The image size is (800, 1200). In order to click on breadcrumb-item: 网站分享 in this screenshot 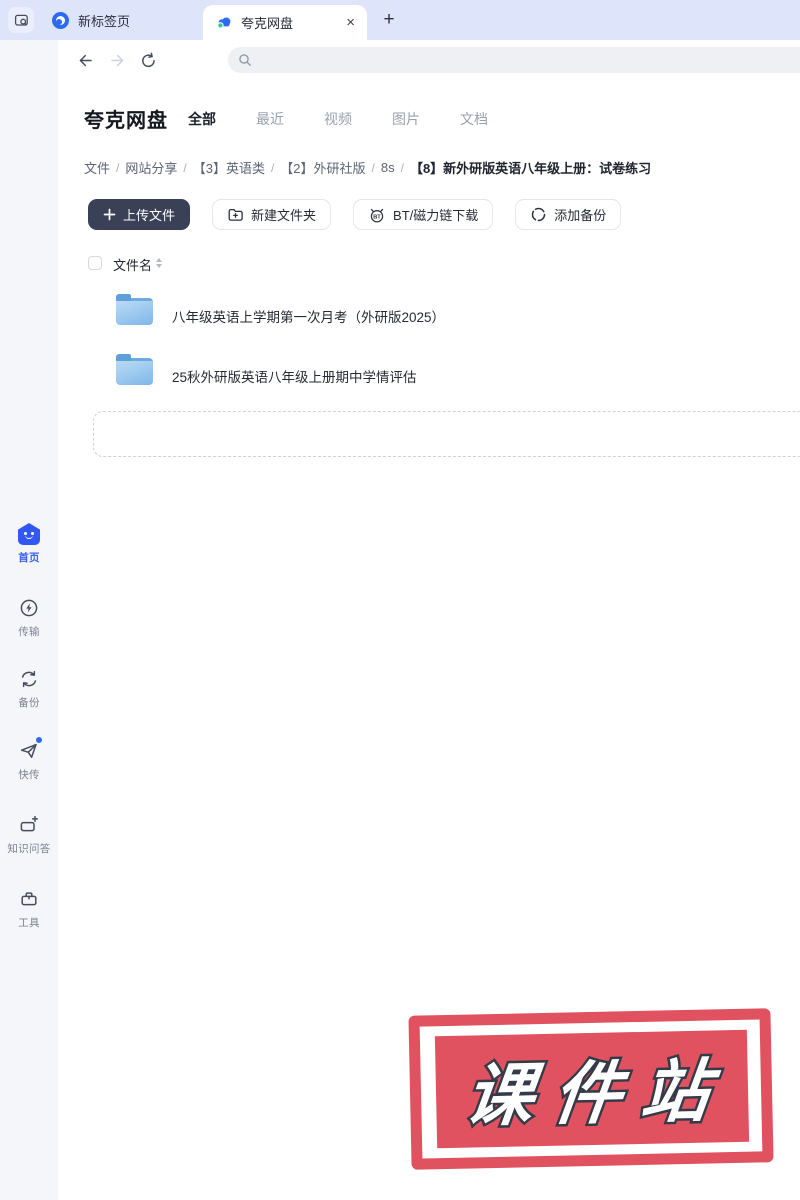, I will do `click(151, 167)`.